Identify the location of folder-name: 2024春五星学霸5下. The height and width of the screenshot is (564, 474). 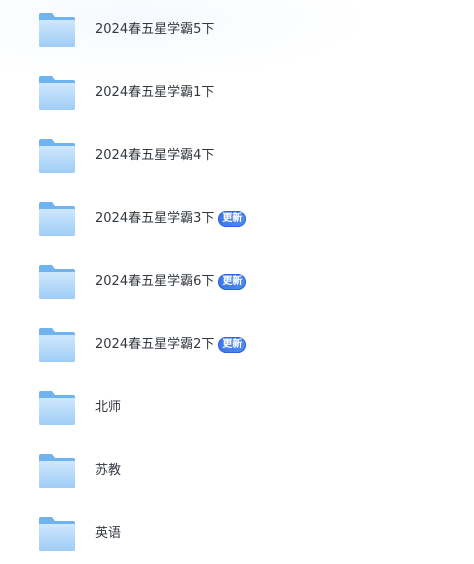
(154, 30).